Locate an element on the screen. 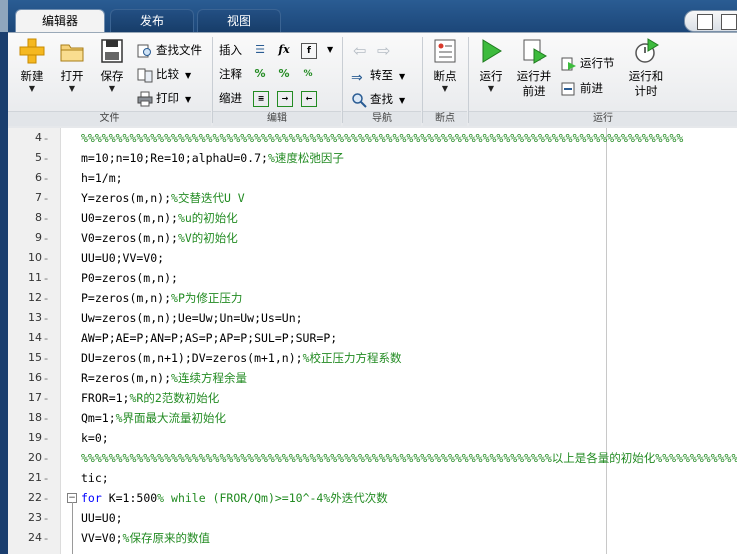 Image resolution: width=737 pixels, height=554 pixels. comment-button: 注释 is located at coordinates (230, 74).